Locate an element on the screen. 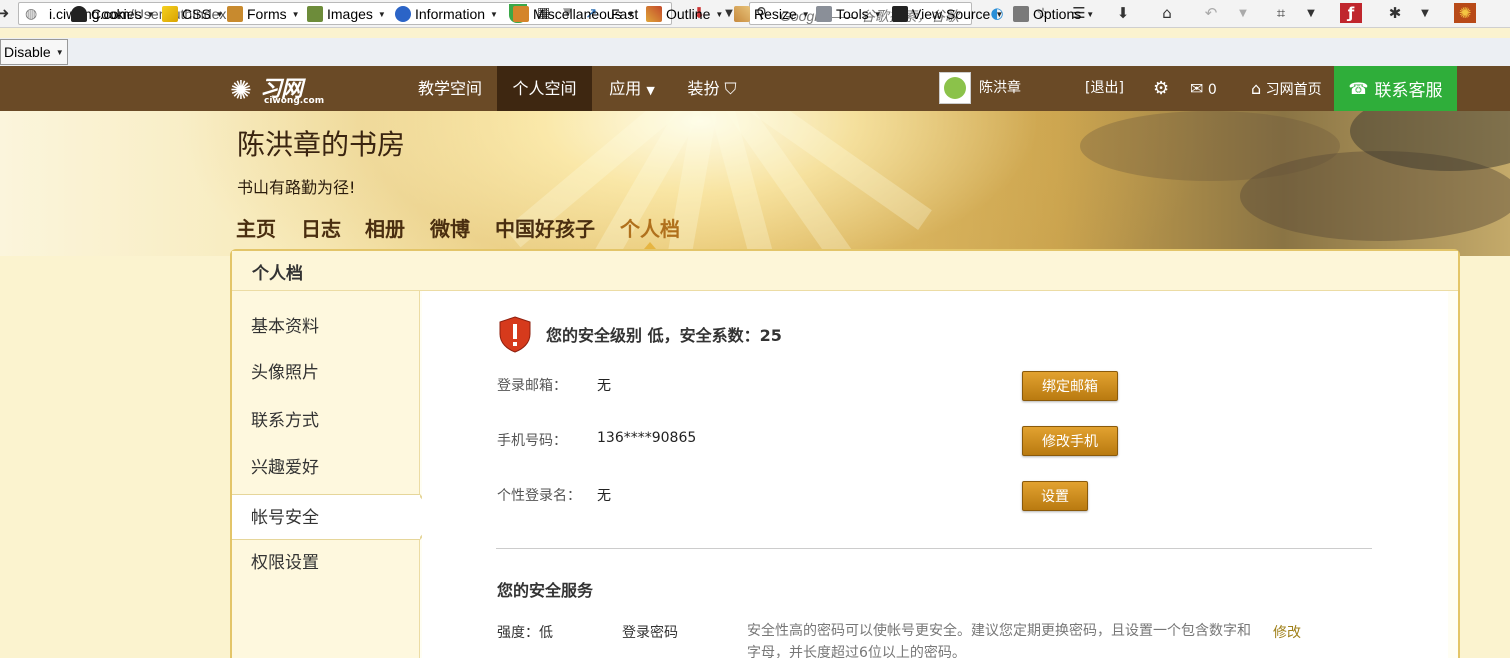  gear-icon: ⚙ is located at coordinates (1161, 88).